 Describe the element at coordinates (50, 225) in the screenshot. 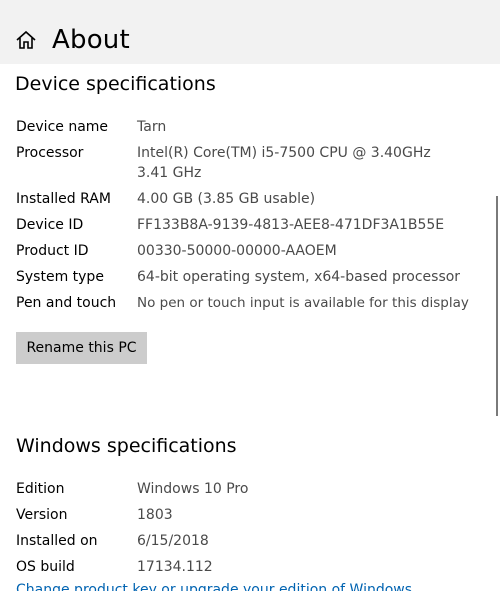

I see `spec-label: Device ID` at that location.